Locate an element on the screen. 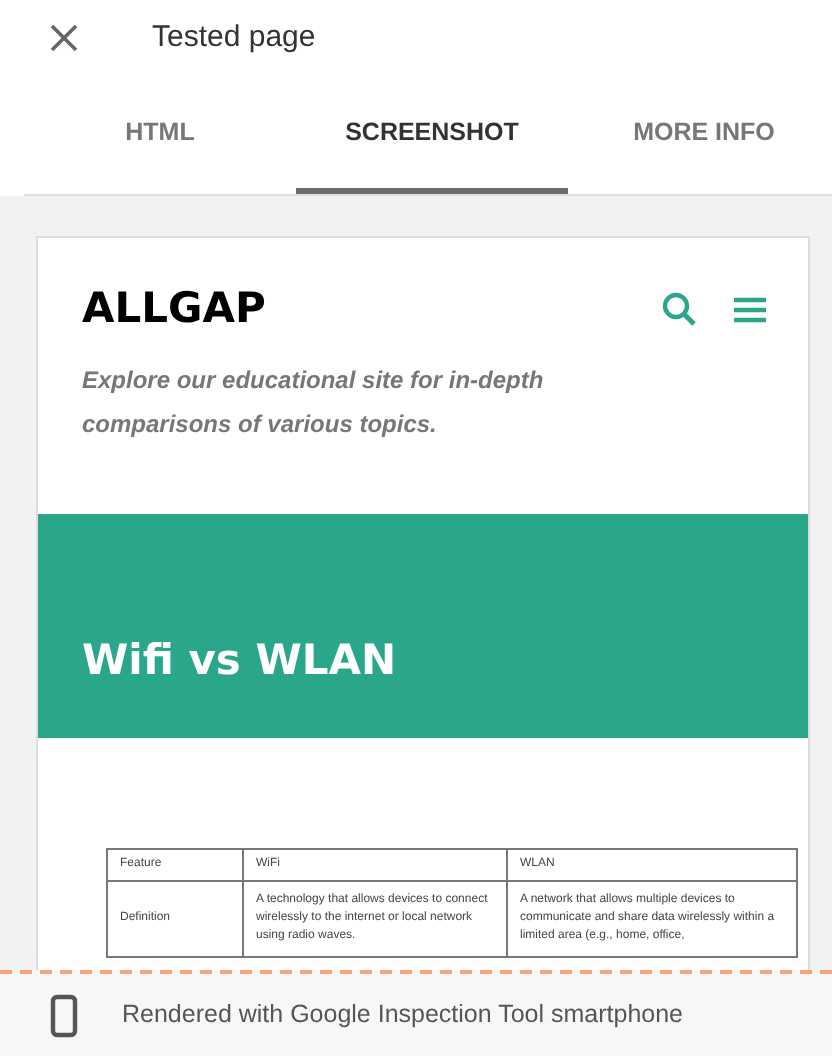  banner-title: Wifi vs WLAN is located at coordinates (239, 660).